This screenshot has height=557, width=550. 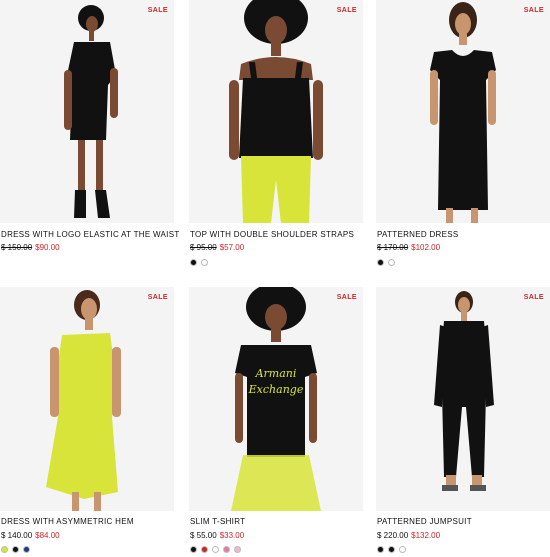 What do you see at coordinates (47, 535) in the screenshot?
I see `sale-price: $84.00` at bounding box center [47, 535].